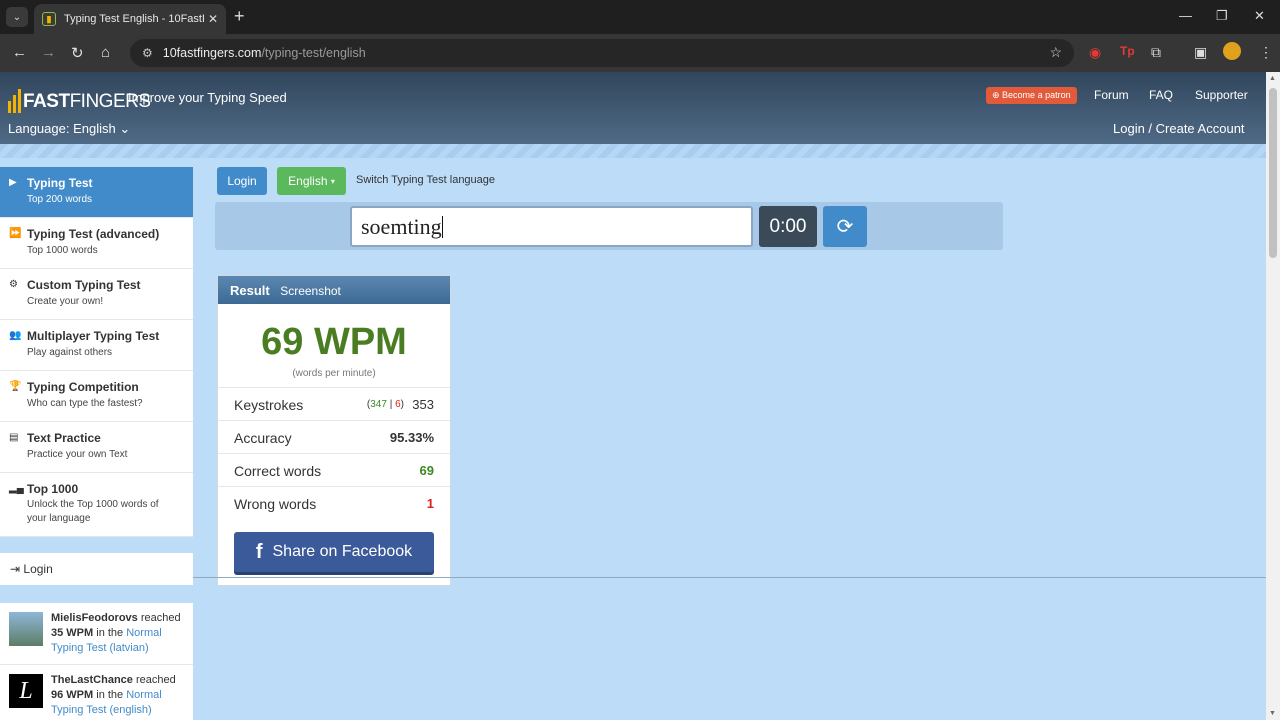 This screenshot has width=1280, height=720. I want to click on page-scrollbar: ▲ ▼, so click(1273, 396).